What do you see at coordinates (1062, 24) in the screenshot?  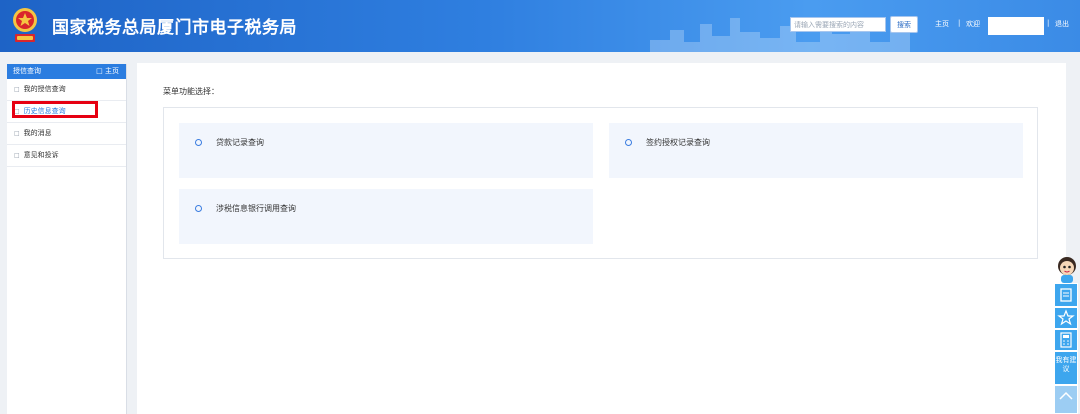 I see `logout-link: 退出` at bounding box center [1062, 24].